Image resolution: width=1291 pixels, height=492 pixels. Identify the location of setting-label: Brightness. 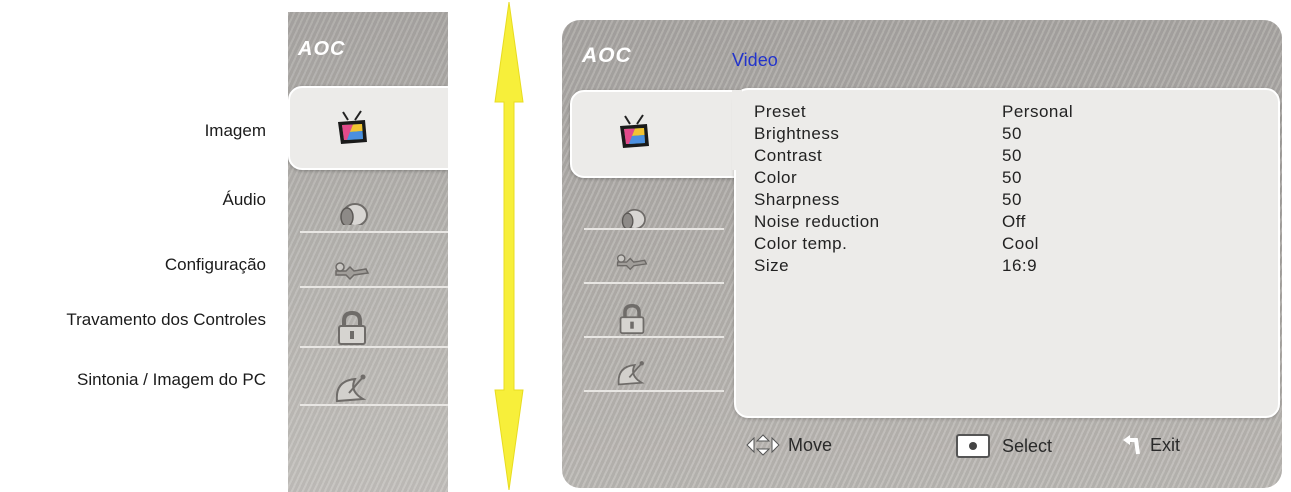
(797, 133).